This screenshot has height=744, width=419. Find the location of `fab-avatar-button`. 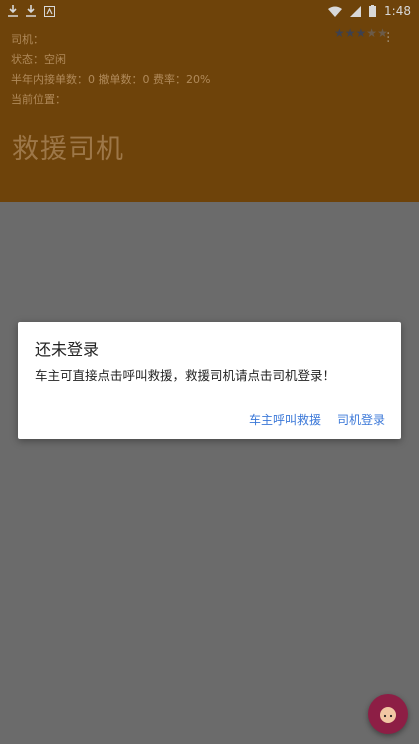

fab-avatar-button is located at coordinates (388, 714).